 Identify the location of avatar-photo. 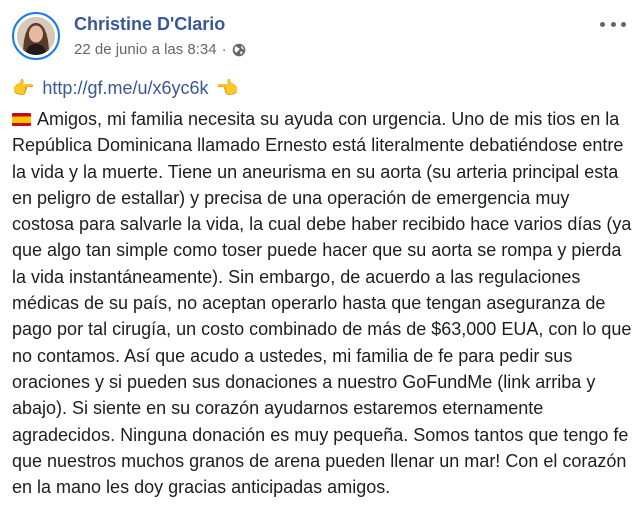
(36, 36).